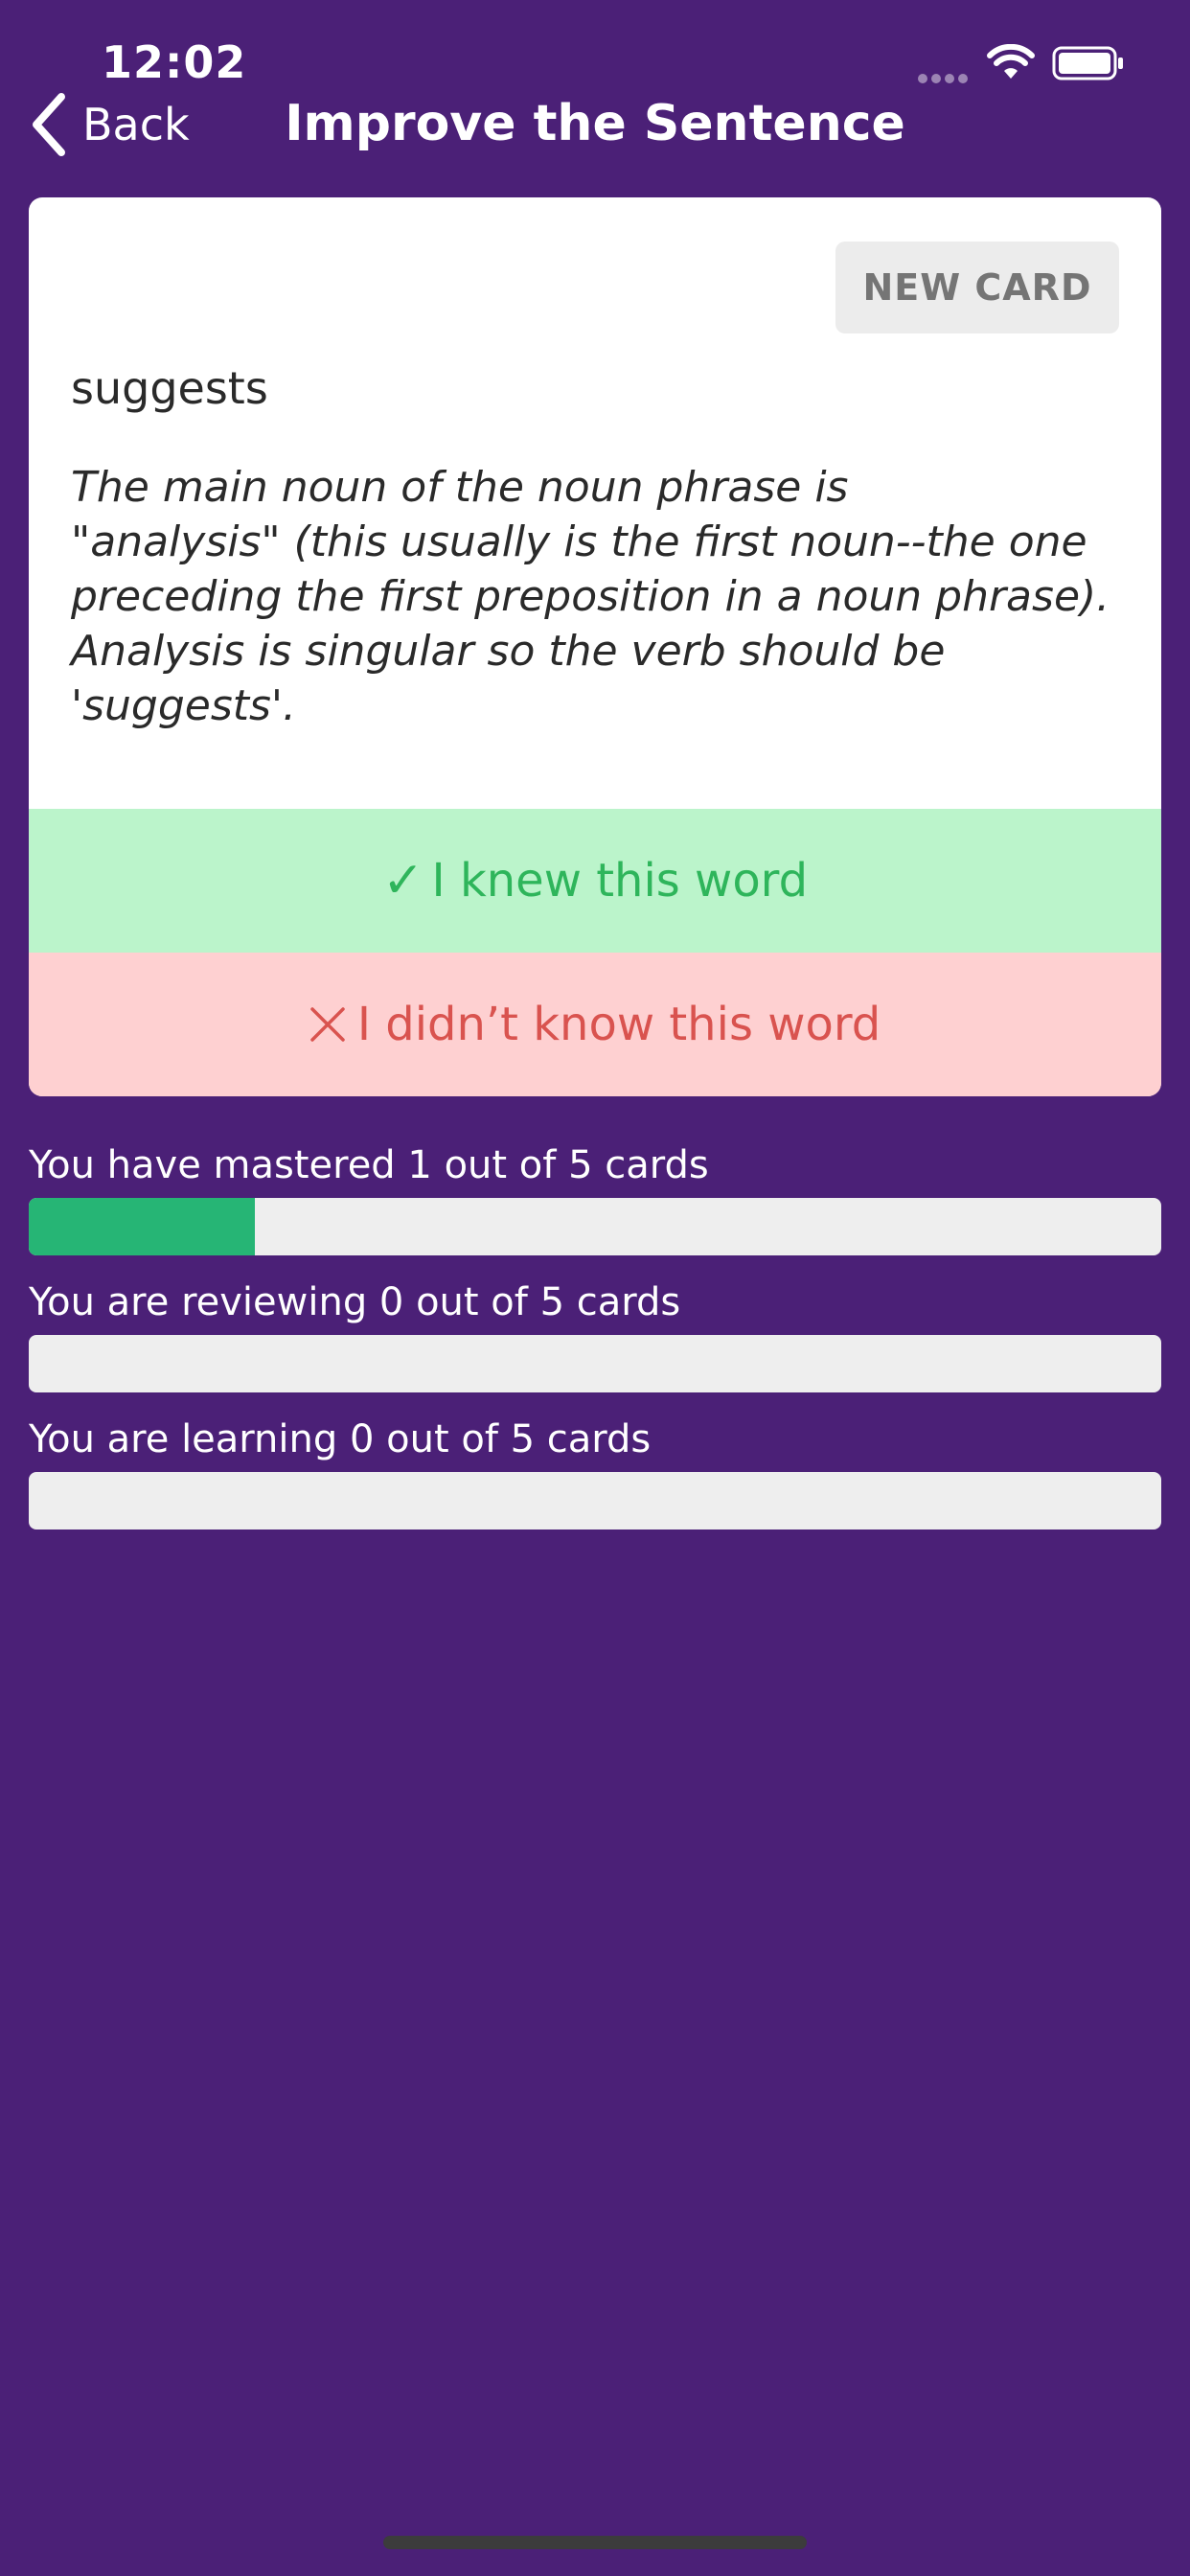  What do you see at coordinates (49, 125) in the screenshot?
I see `chevron-left-icon` at bounding box center [49, 125].